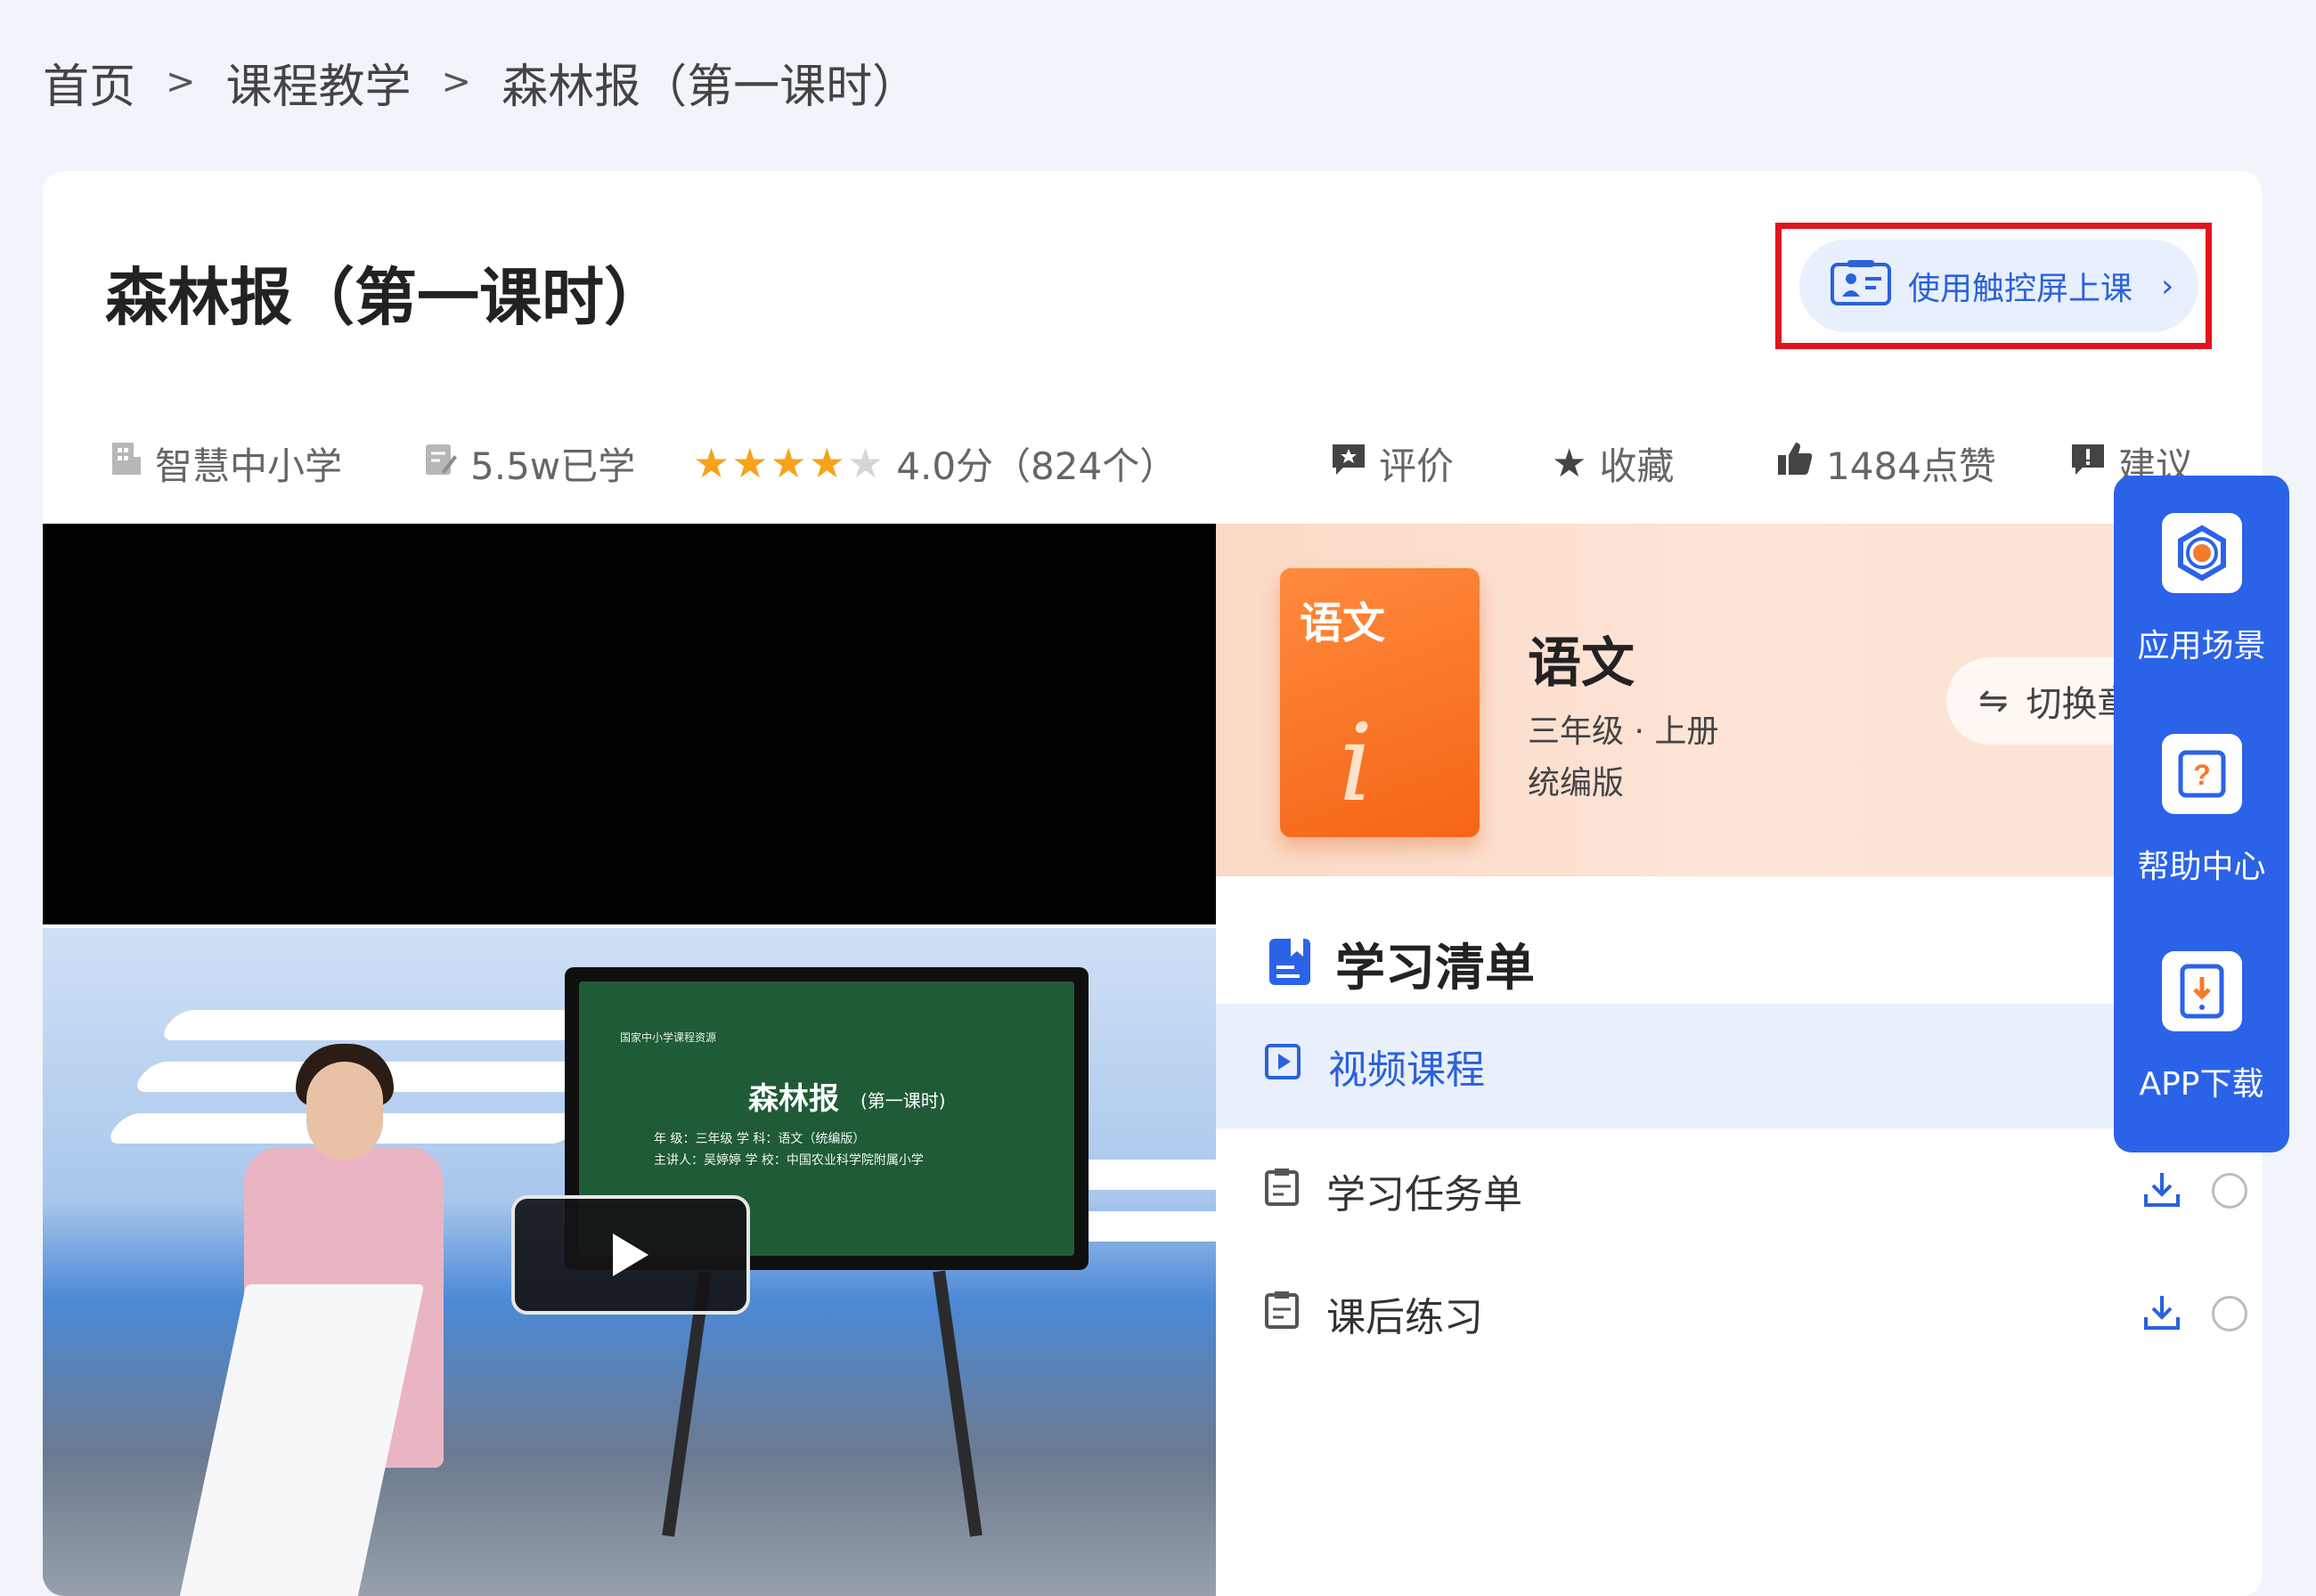  I want to click on meta-source: 智慧中小学, so click(226, 463).